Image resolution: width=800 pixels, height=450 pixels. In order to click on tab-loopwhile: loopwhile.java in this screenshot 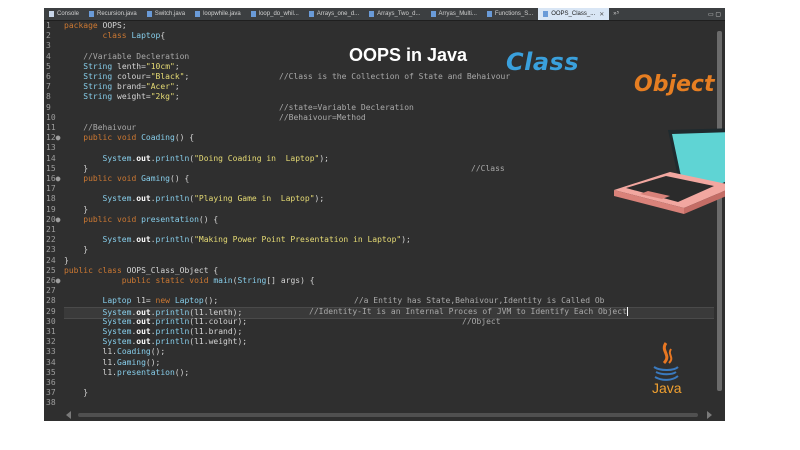, I will do `click(218, 14)`.